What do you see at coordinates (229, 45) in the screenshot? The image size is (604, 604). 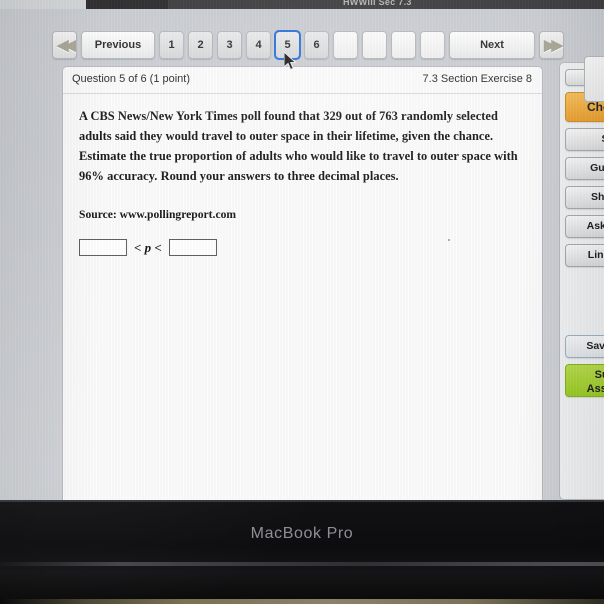 I see `page-button-3: 3` at bounding box center [229, 45].